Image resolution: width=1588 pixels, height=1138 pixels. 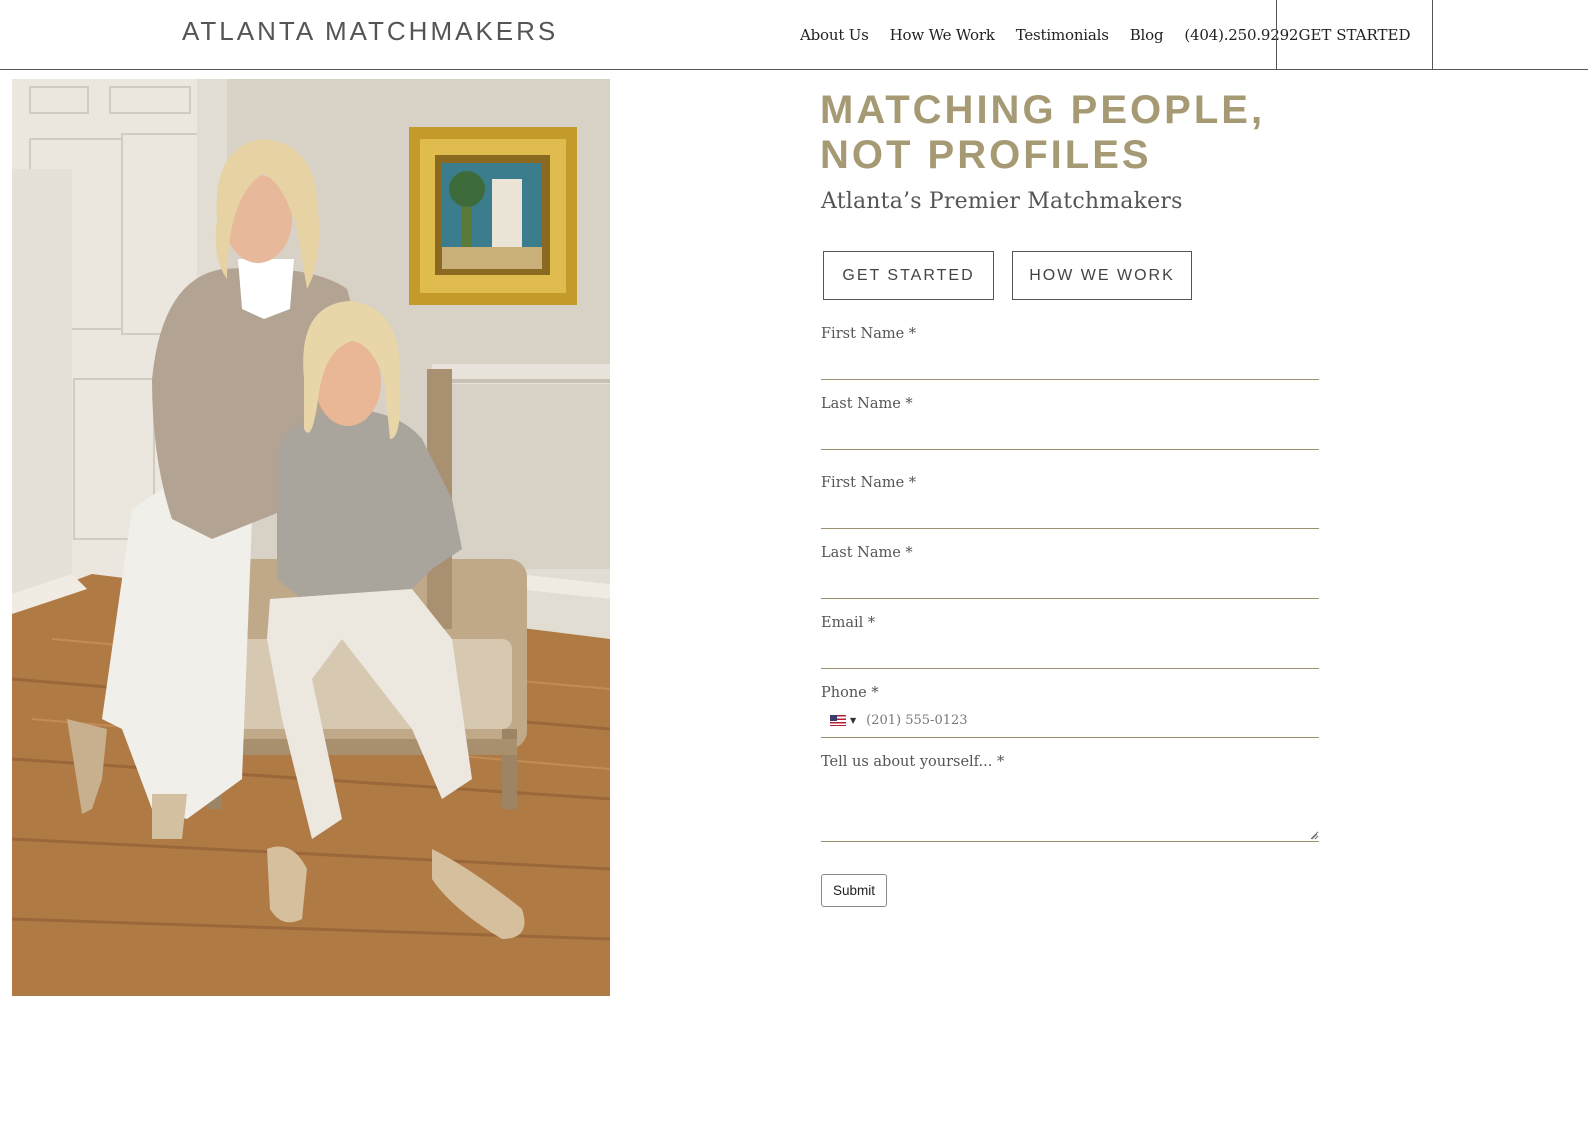 What do you see at coordinates (1147, 35) in the screenshot?
I see `nav-blog: Blog` at bounding box center [1147, 35].